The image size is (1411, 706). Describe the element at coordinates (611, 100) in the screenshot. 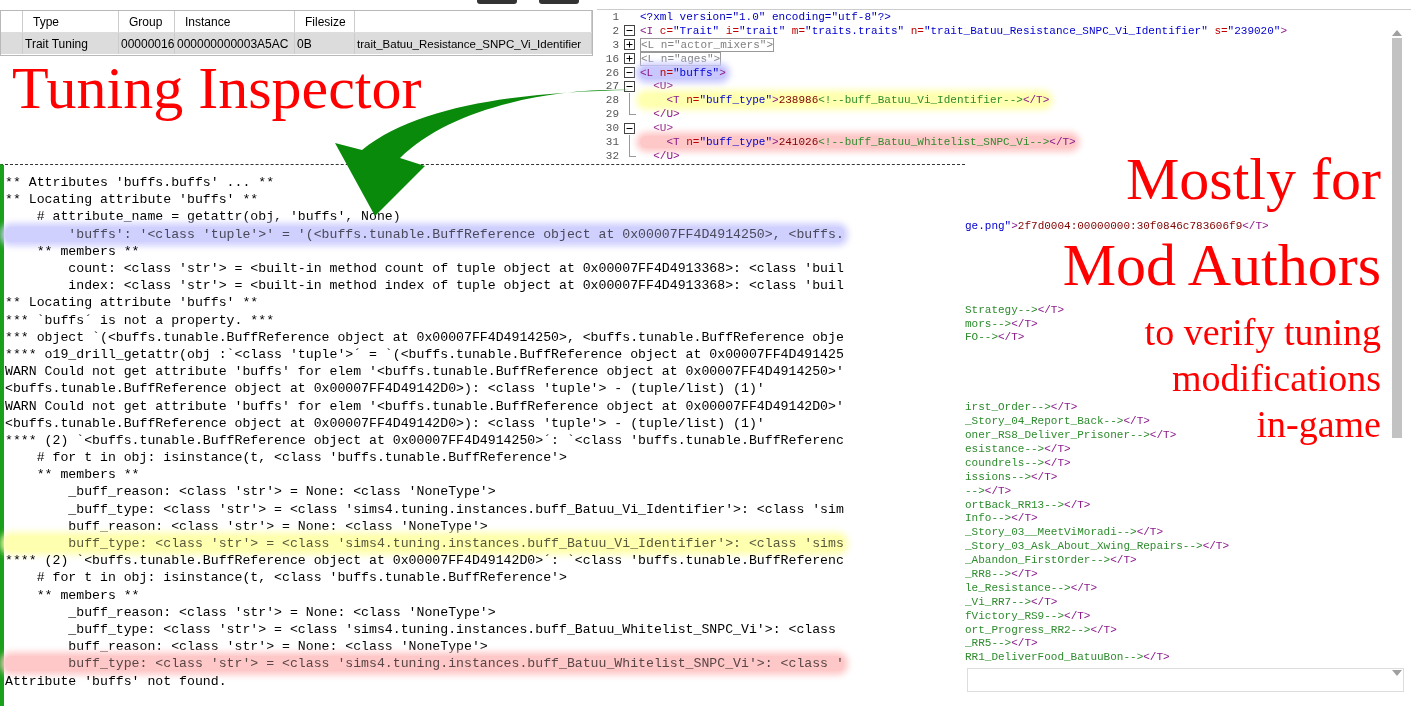

I see `line-number: 28` at that location.